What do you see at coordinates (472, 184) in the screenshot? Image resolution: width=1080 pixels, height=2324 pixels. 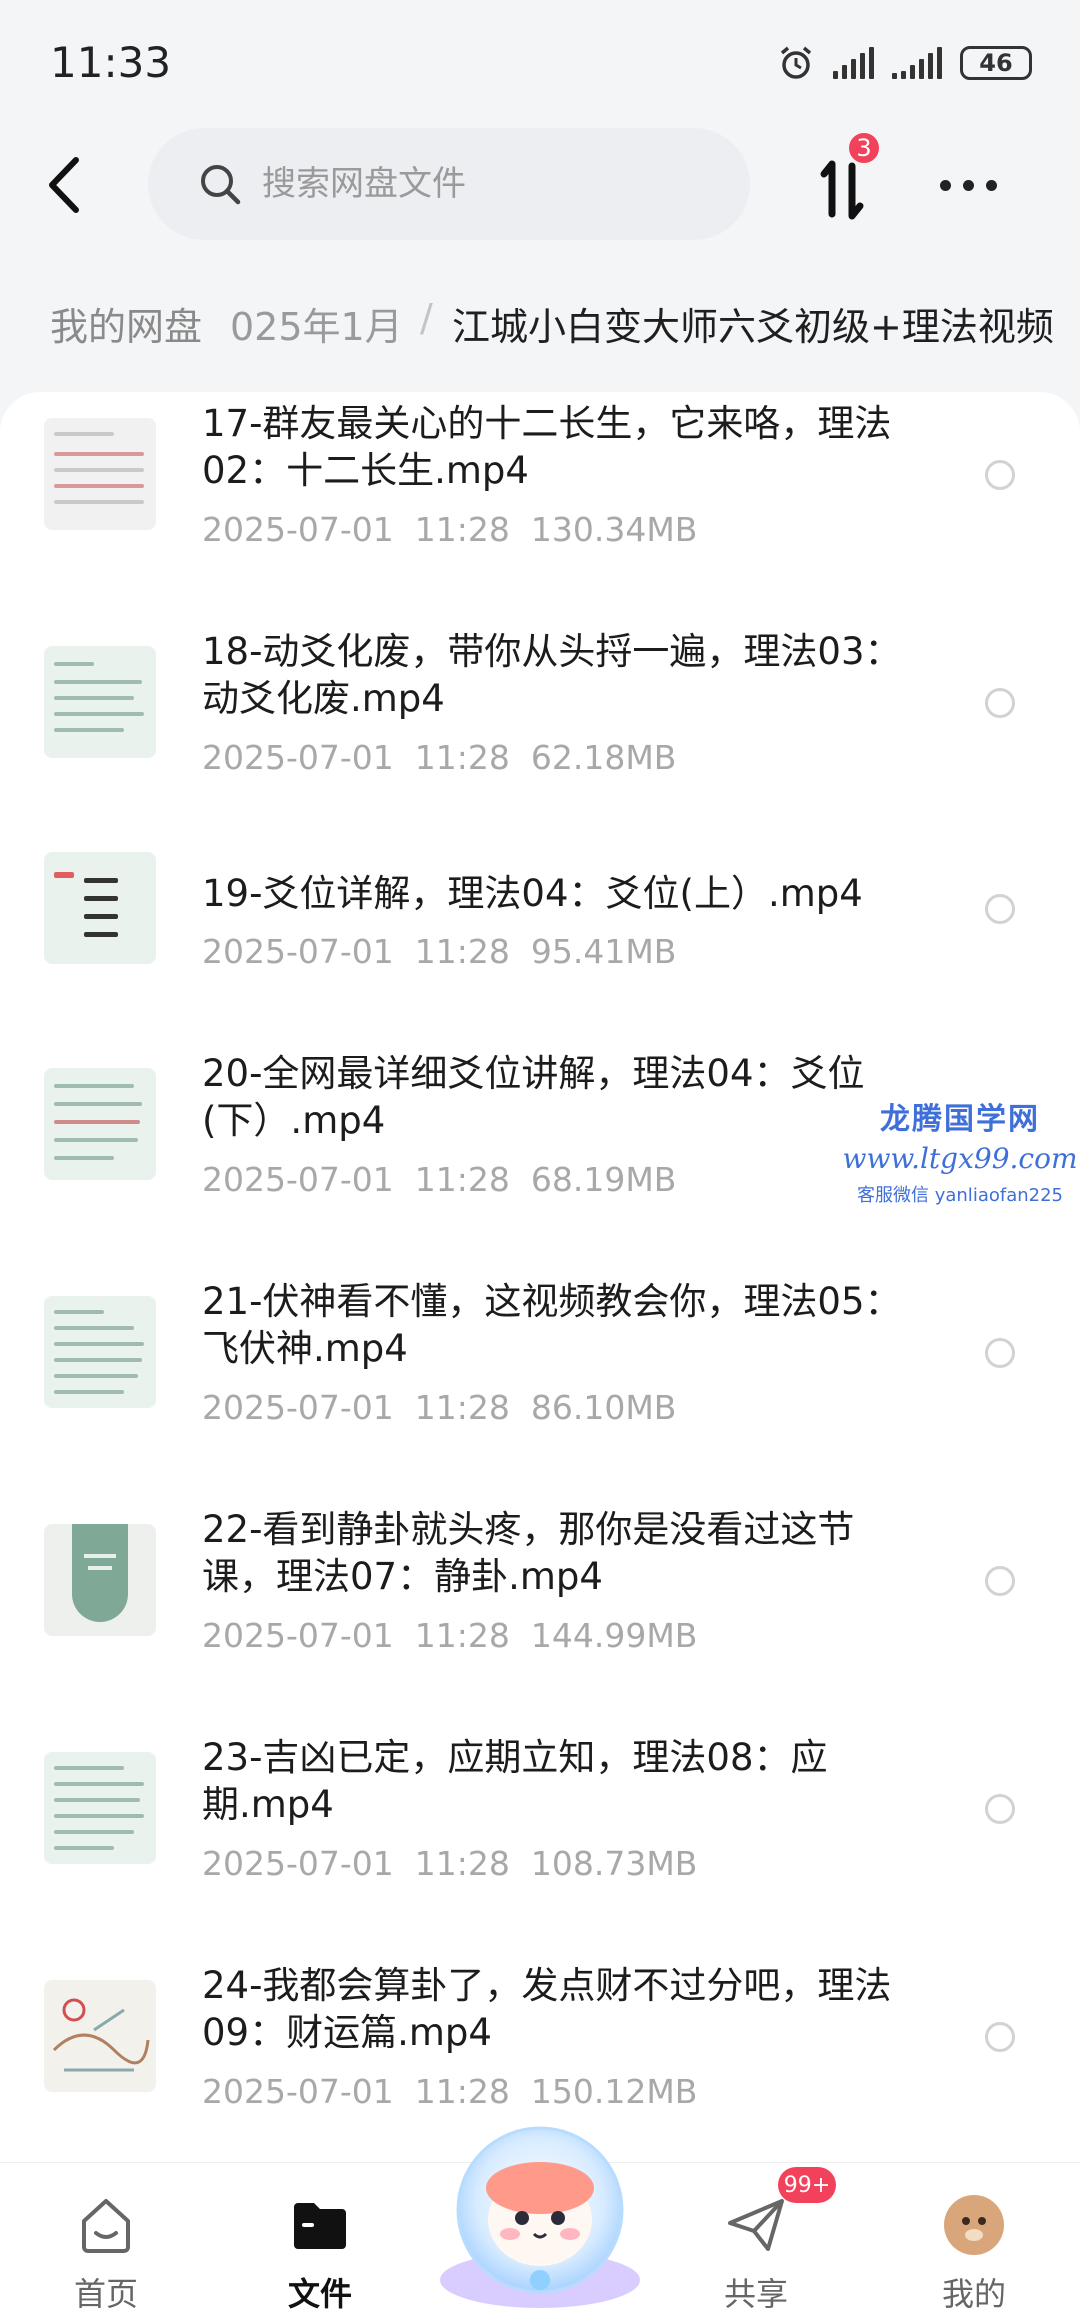 I see `search-input` at bounding box center [472, 184].